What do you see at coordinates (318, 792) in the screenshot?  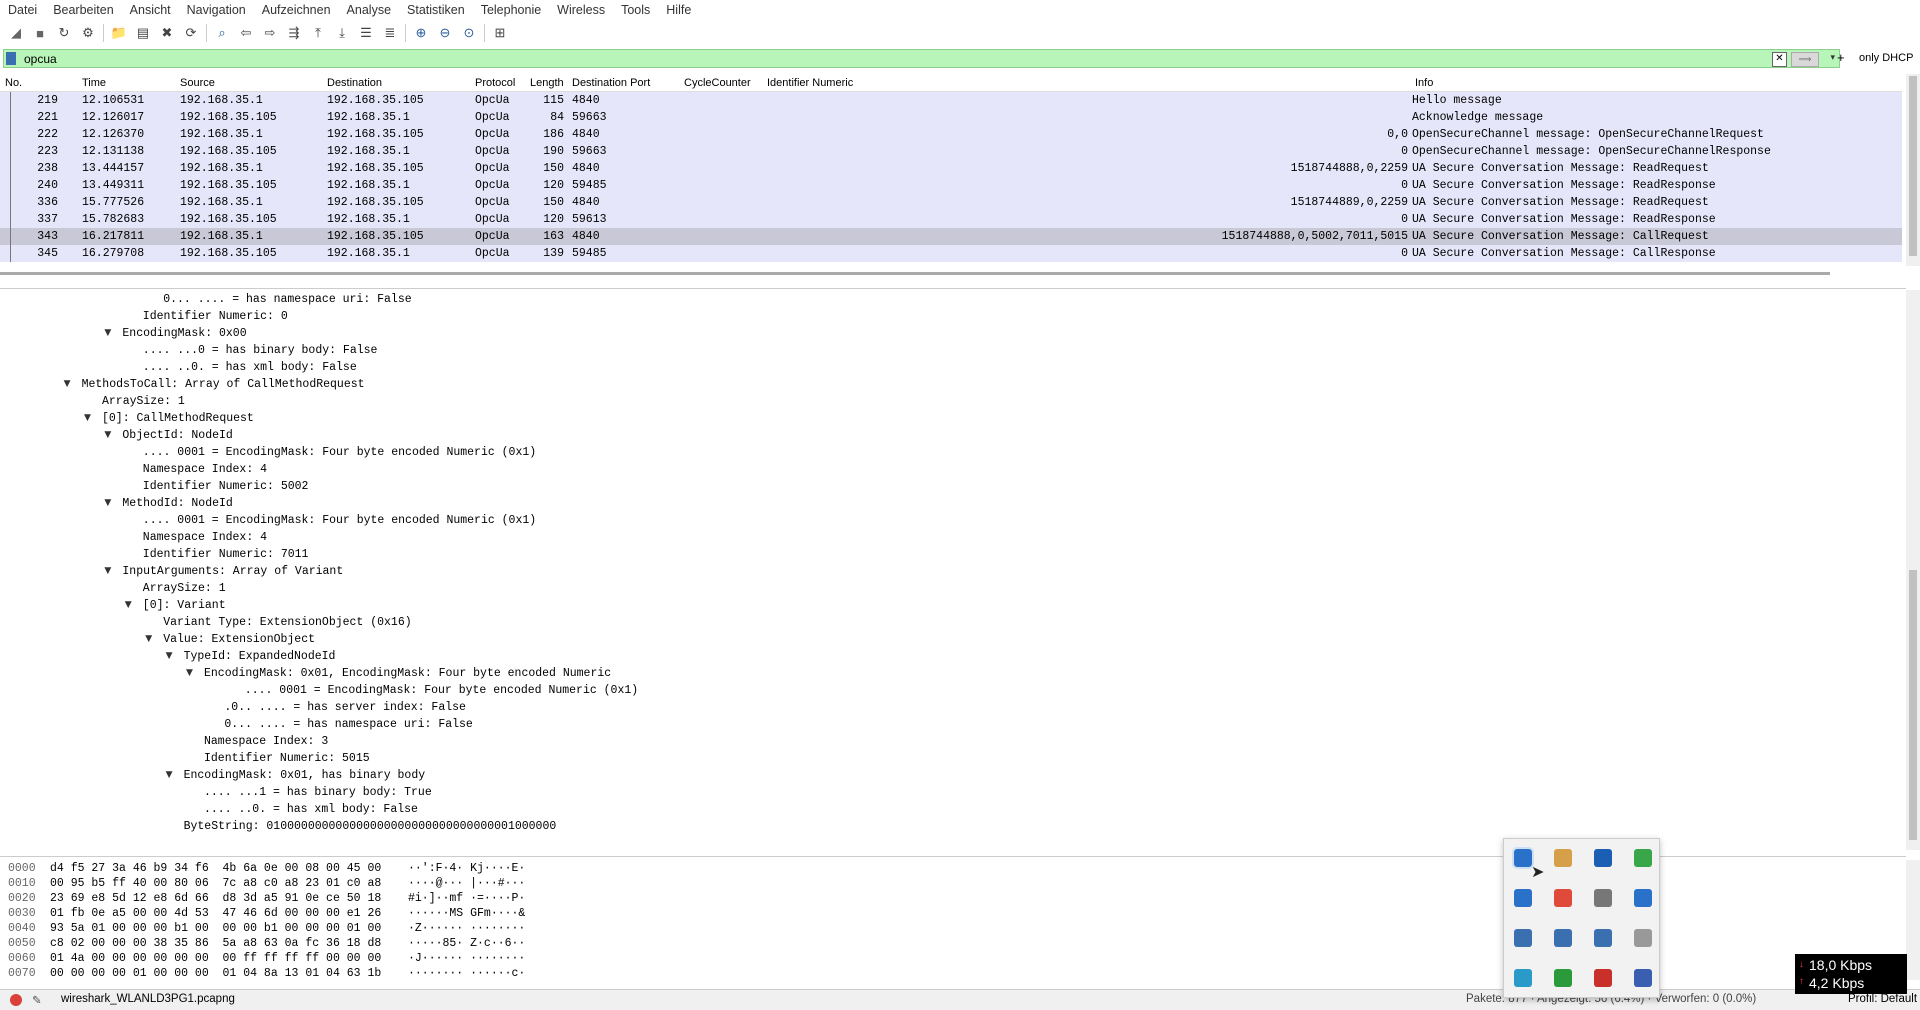 I see `detail-tree-item: .... ...1 = has binary body: True` at bounding box center [318, 792].